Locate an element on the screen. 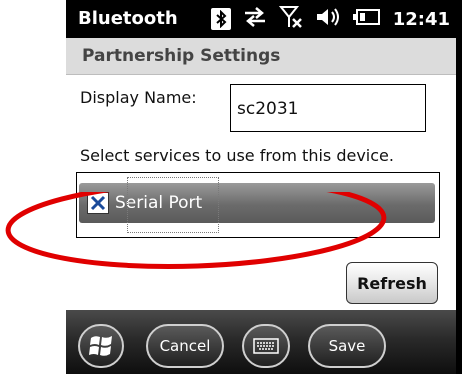 This screenshot has width=462, height=374. bottom-command-bar: Cancel Save is located at coordinates (261, 342).